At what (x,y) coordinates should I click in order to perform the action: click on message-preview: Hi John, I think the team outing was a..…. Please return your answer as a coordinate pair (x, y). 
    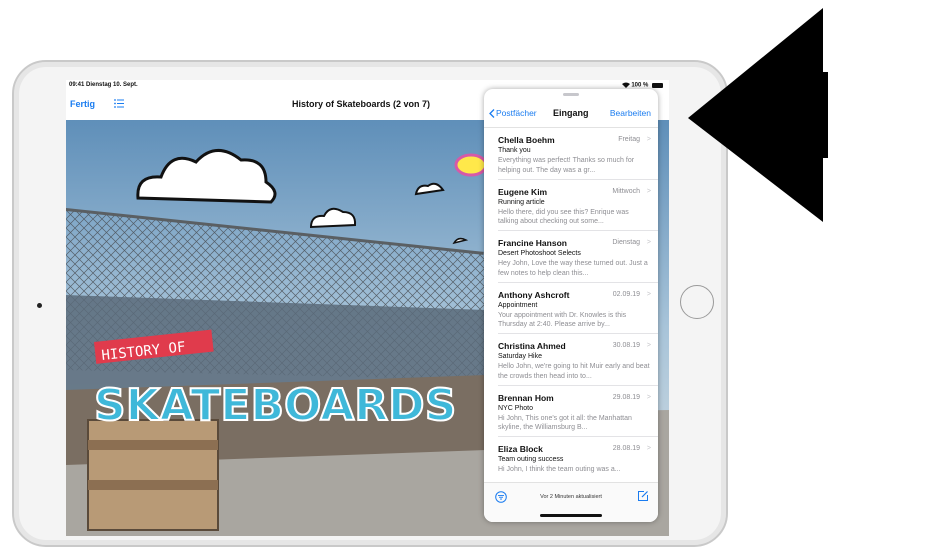
    Looking at the image, I should click on (559, 469).